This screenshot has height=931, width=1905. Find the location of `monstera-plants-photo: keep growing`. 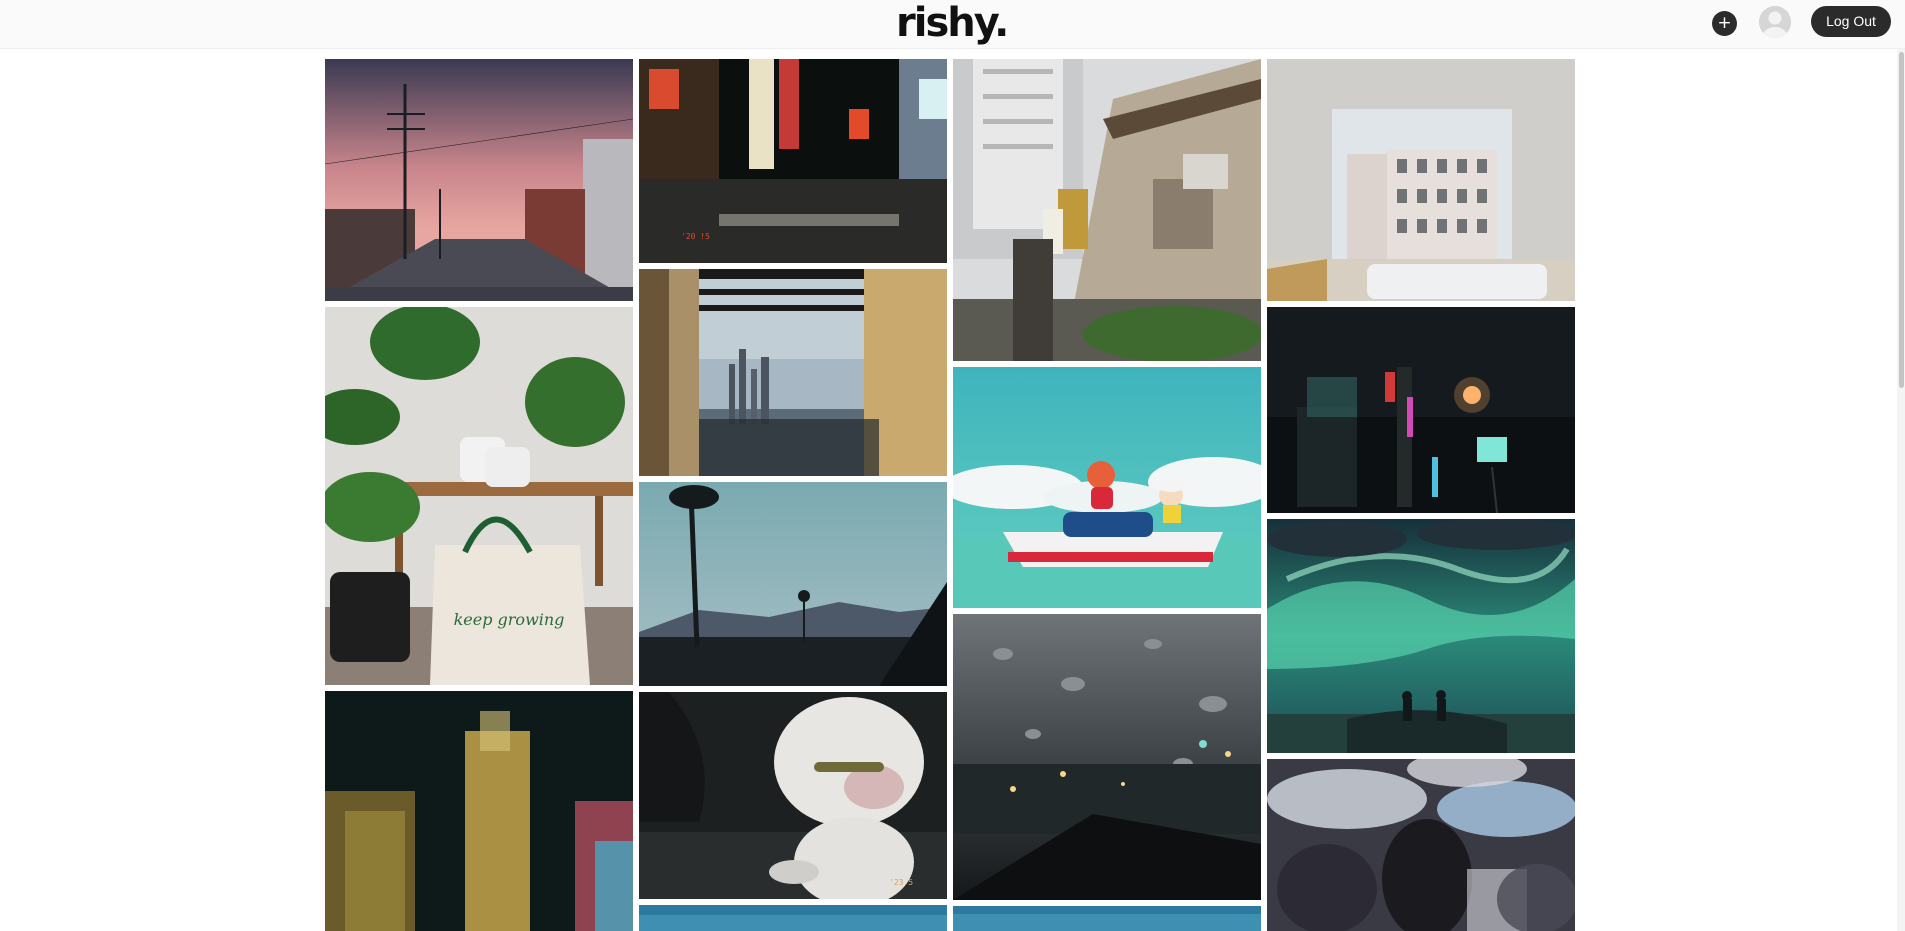

monstera-plants-photo: keep growing is located at coordinates (479, 496).